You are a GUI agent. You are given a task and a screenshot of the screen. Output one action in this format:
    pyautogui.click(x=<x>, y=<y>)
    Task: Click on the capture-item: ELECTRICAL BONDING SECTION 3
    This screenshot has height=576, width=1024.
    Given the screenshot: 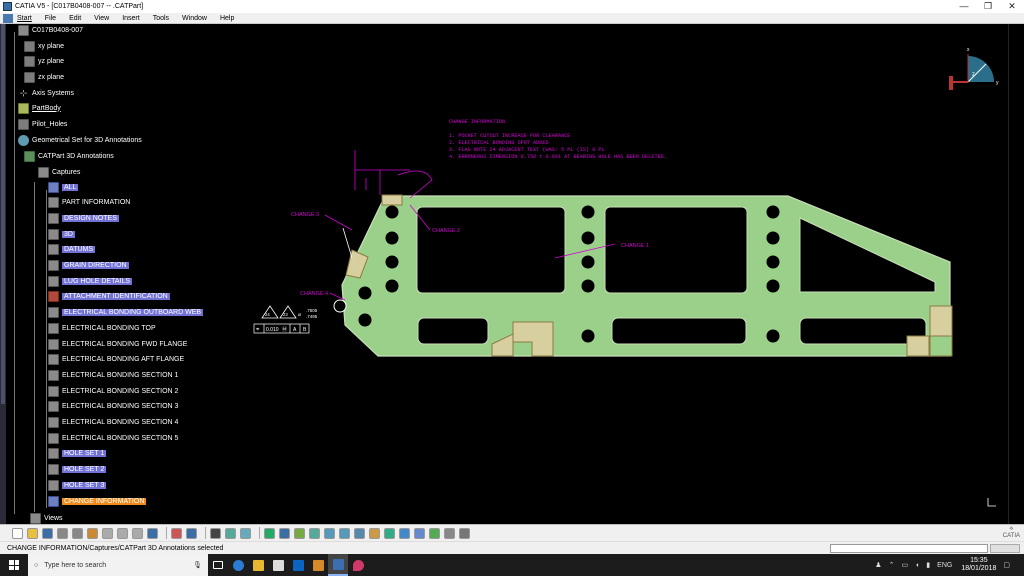 What is the action you would take?
    pyautogui.click(x=113, y=407)
    